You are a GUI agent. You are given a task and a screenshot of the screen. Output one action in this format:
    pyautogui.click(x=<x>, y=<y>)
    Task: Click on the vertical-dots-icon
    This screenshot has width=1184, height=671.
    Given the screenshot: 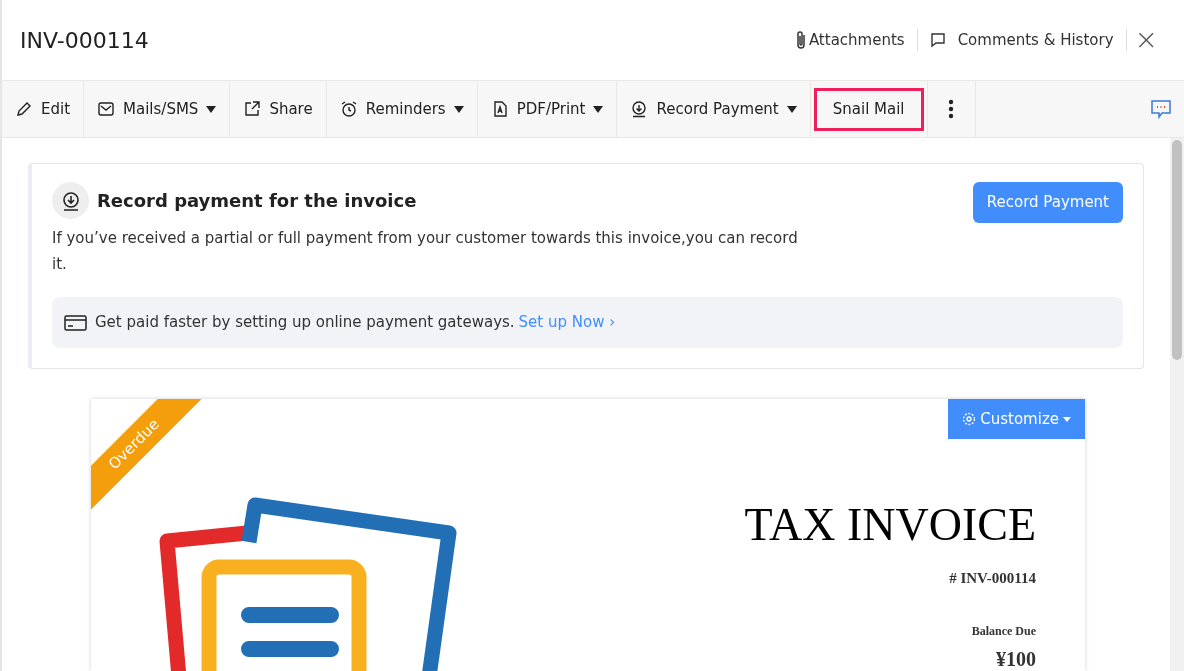 What is the action you would take?
    pyautogui.click(x=951, y=109)
    